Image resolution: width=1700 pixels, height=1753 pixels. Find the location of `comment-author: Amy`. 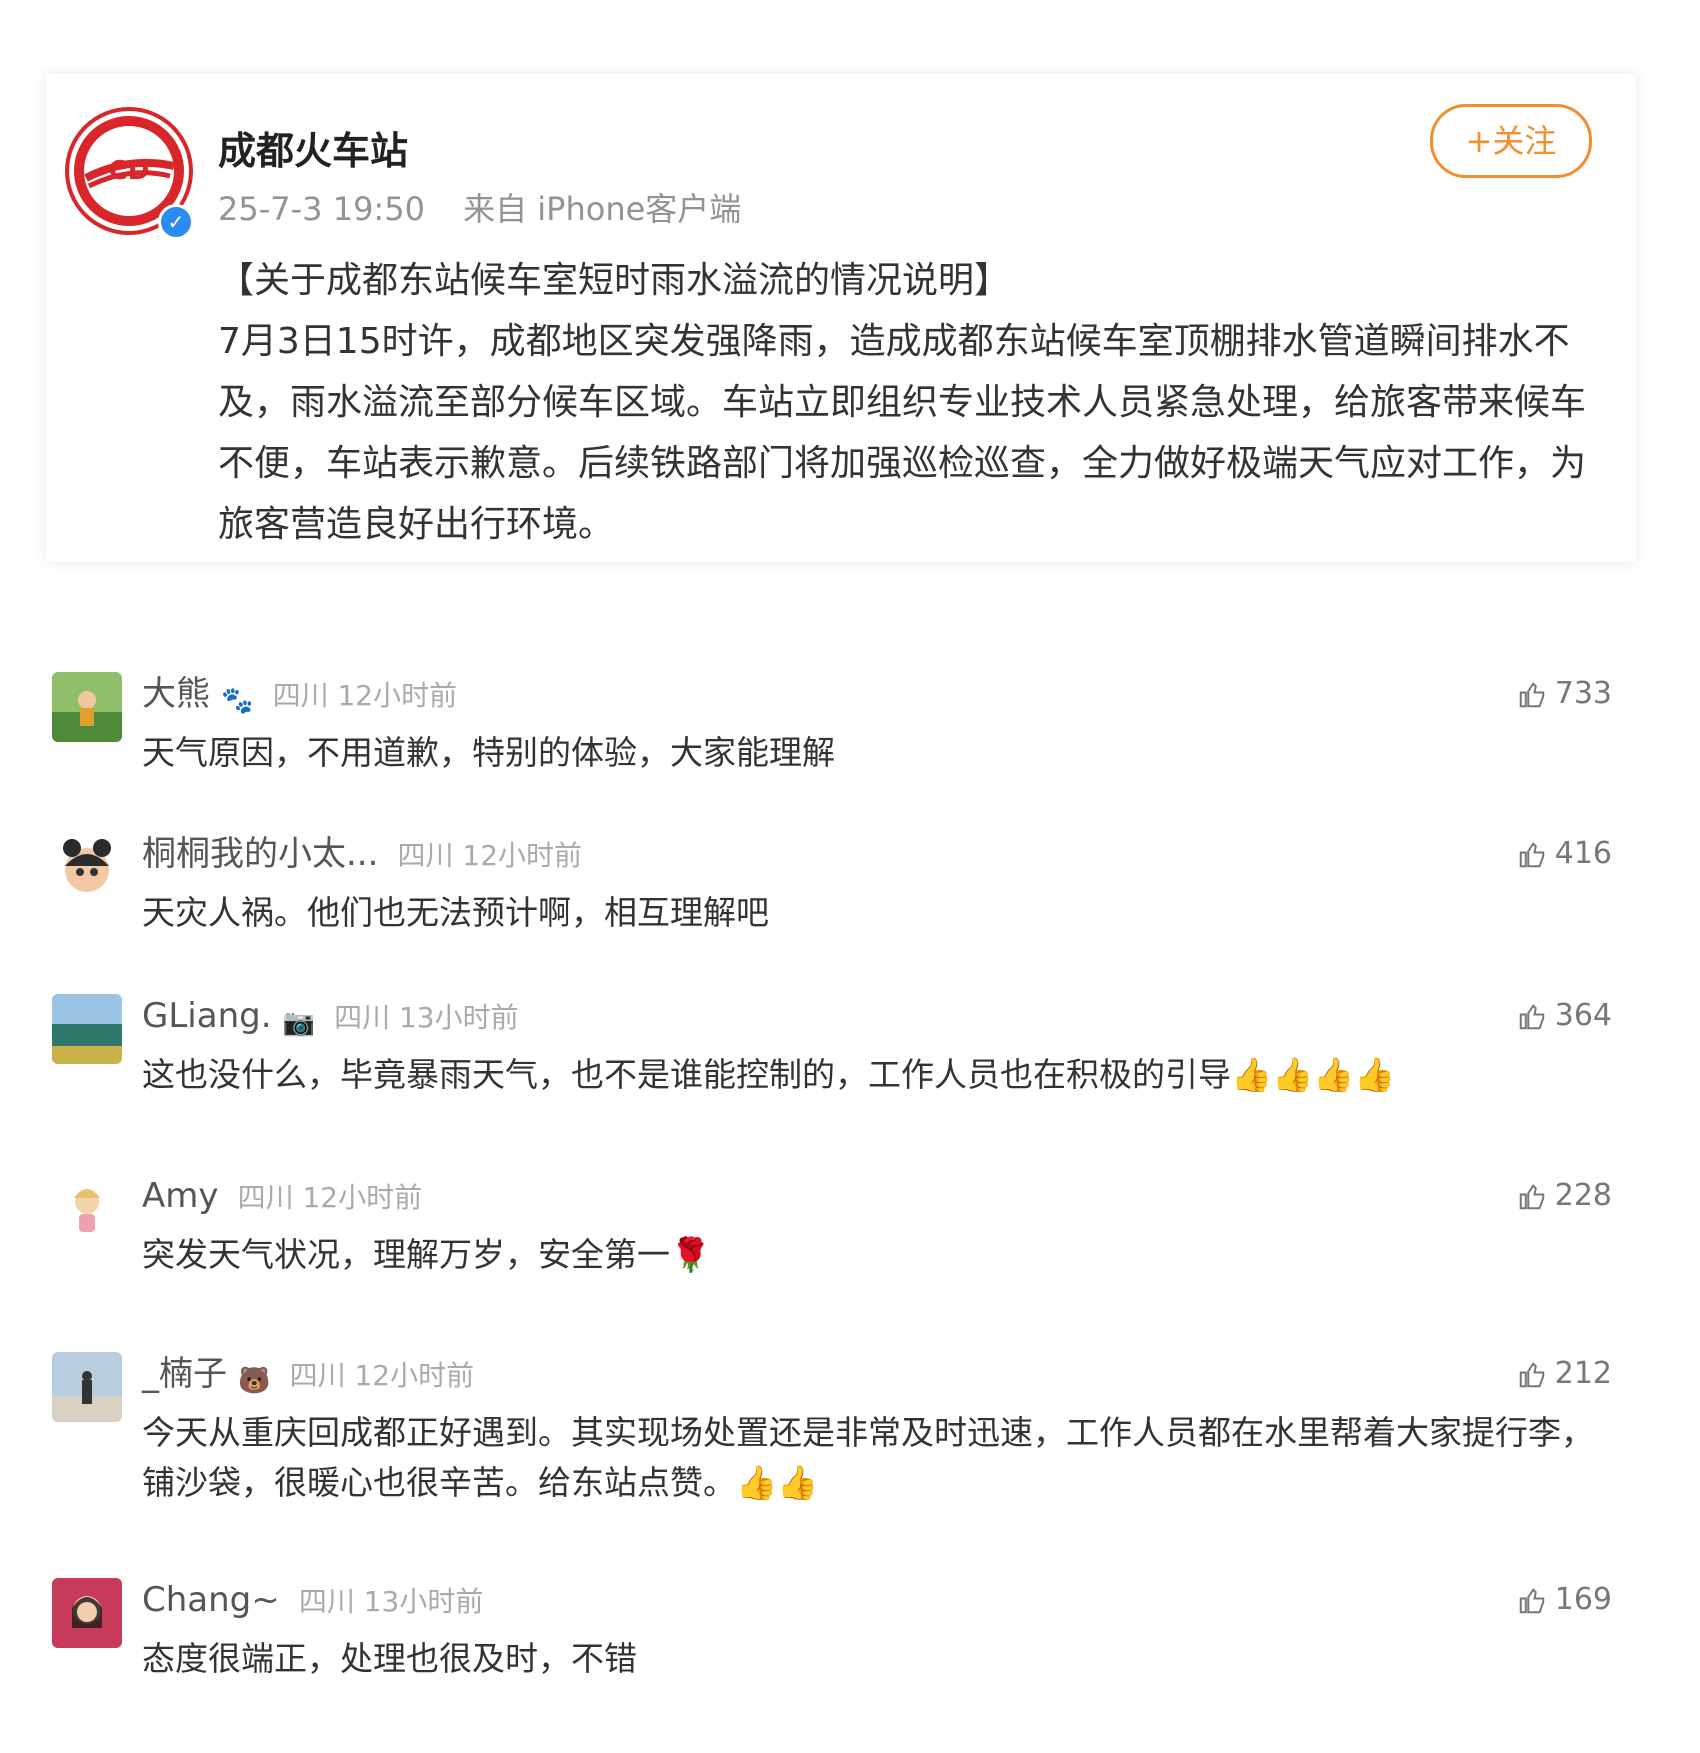

comment-author: Amy is located at coordinates (180, 1196).